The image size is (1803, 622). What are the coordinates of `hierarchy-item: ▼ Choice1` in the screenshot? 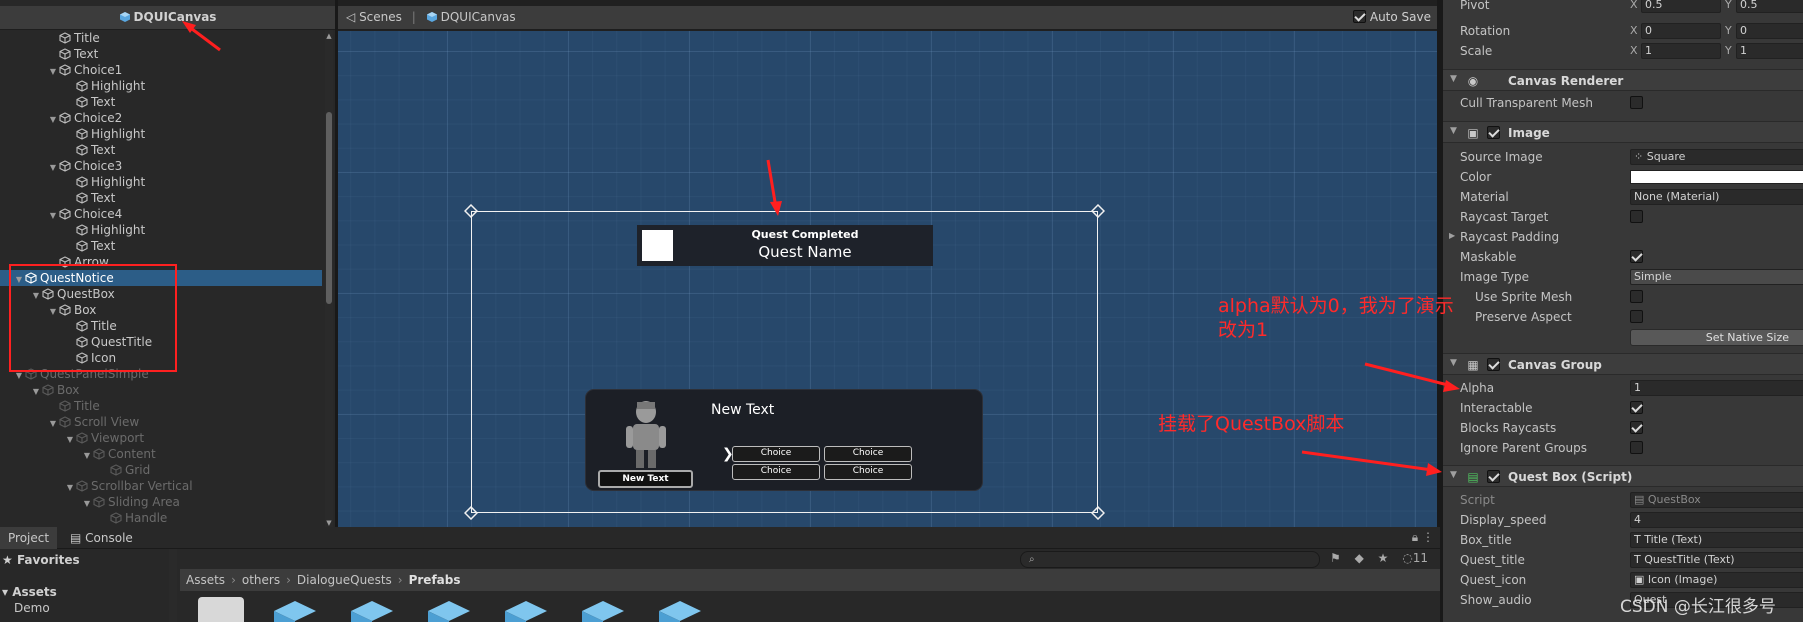 It's located at (161, 70).